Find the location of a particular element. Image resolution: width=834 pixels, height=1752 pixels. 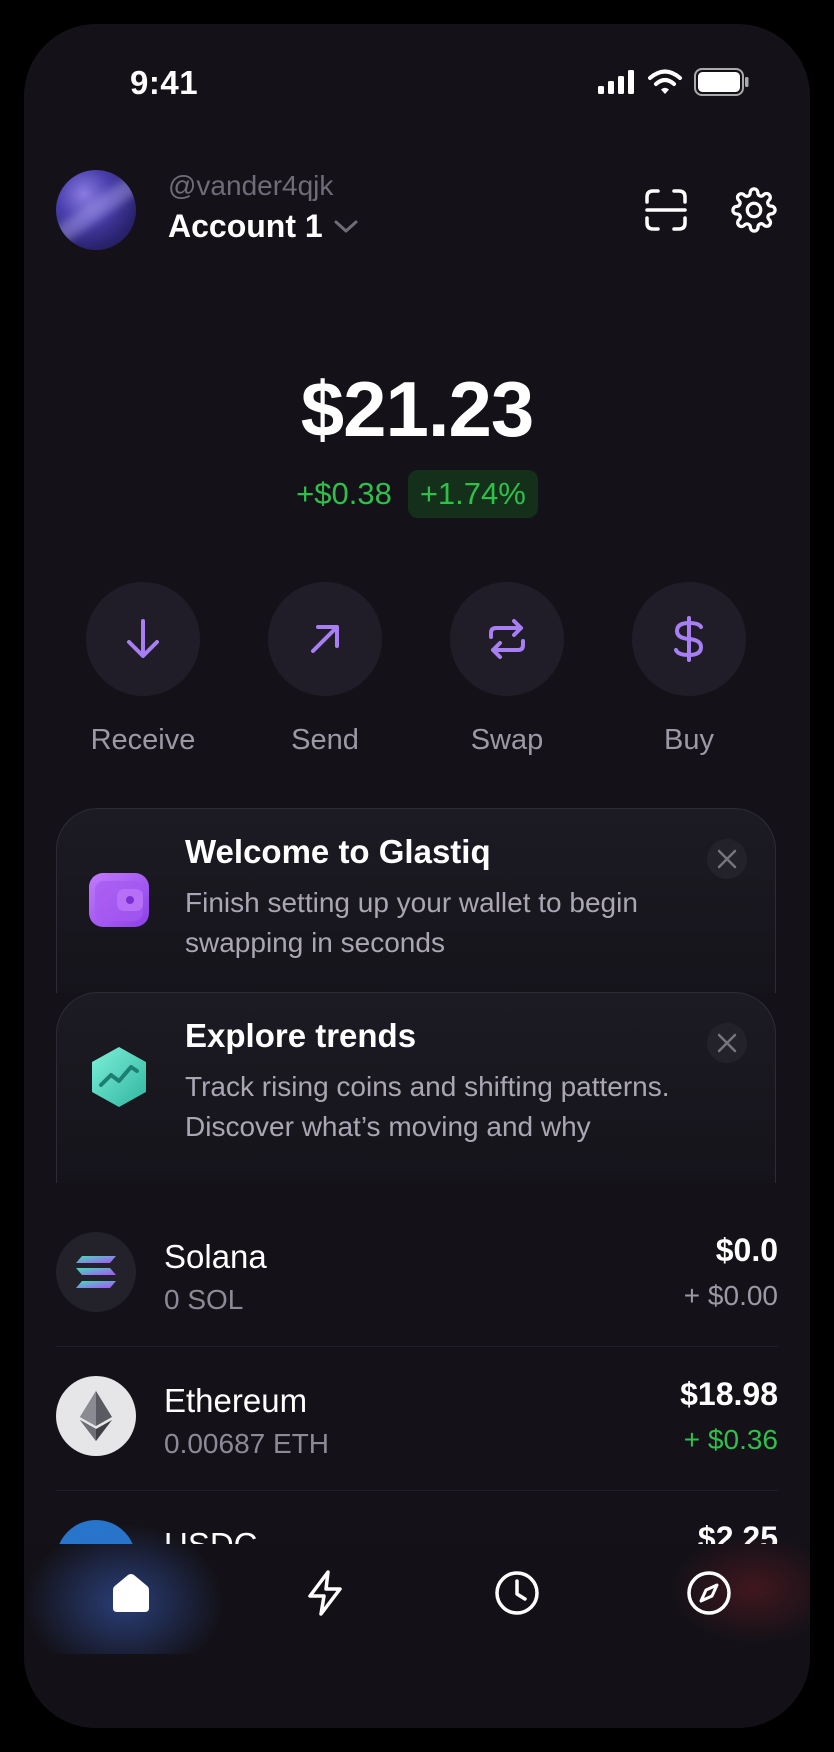

buy-label: Buy is located at coordinates (689, 740).